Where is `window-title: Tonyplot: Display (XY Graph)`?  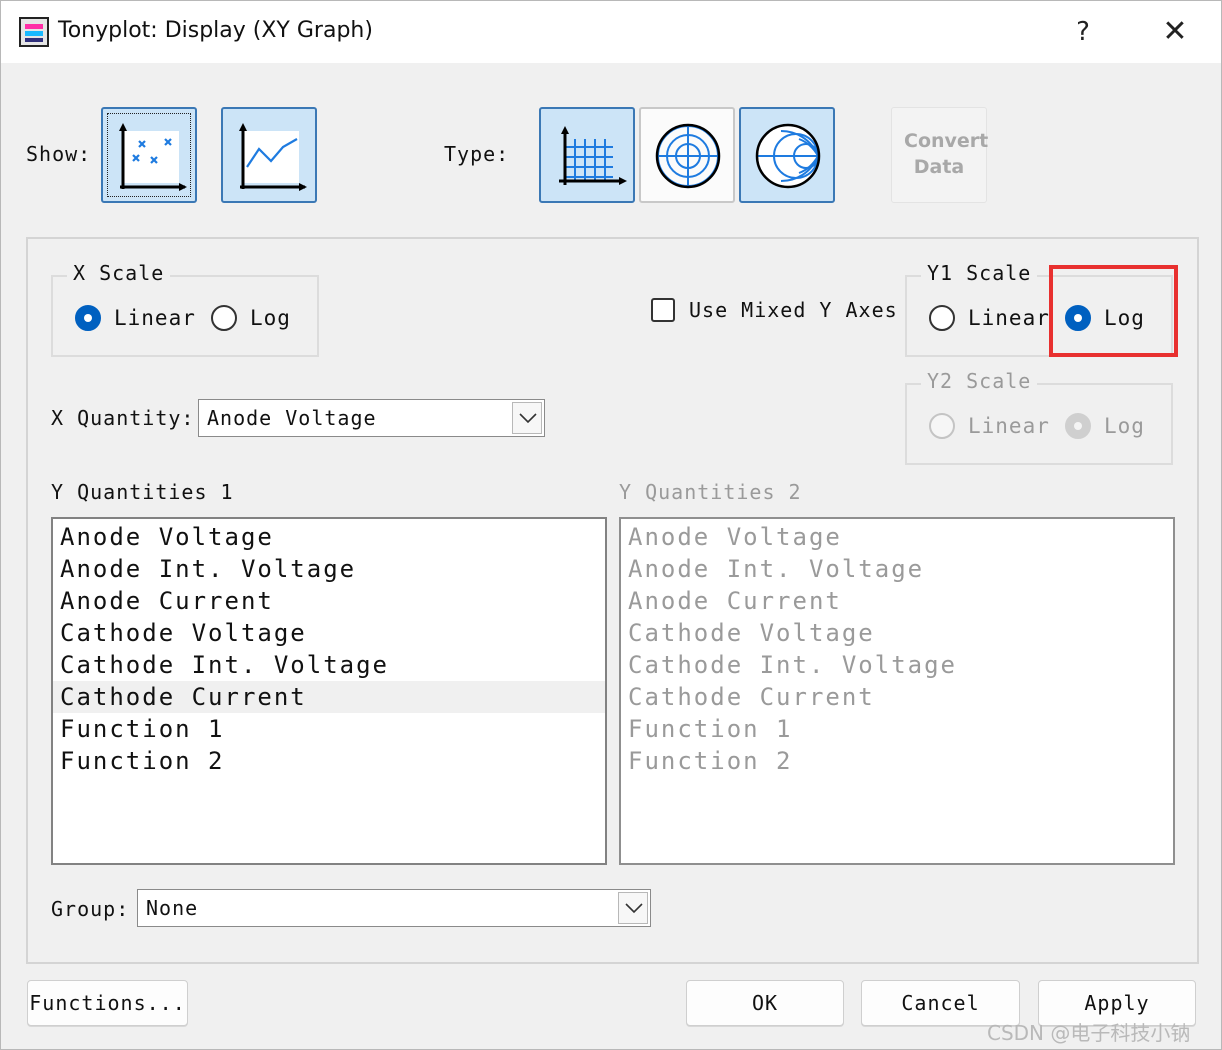 window-title: Tonyplot: Display (XY Graph) is located at coordinates (215, 30).